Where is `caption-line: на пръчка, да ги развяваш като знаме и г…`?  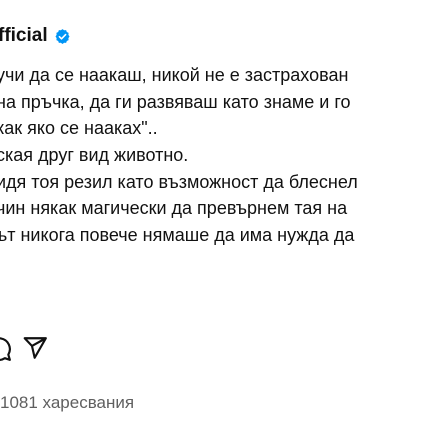
caption-line: на пръчка, да ги развяваш като знаме и г… is located at coordinates (175, 101).